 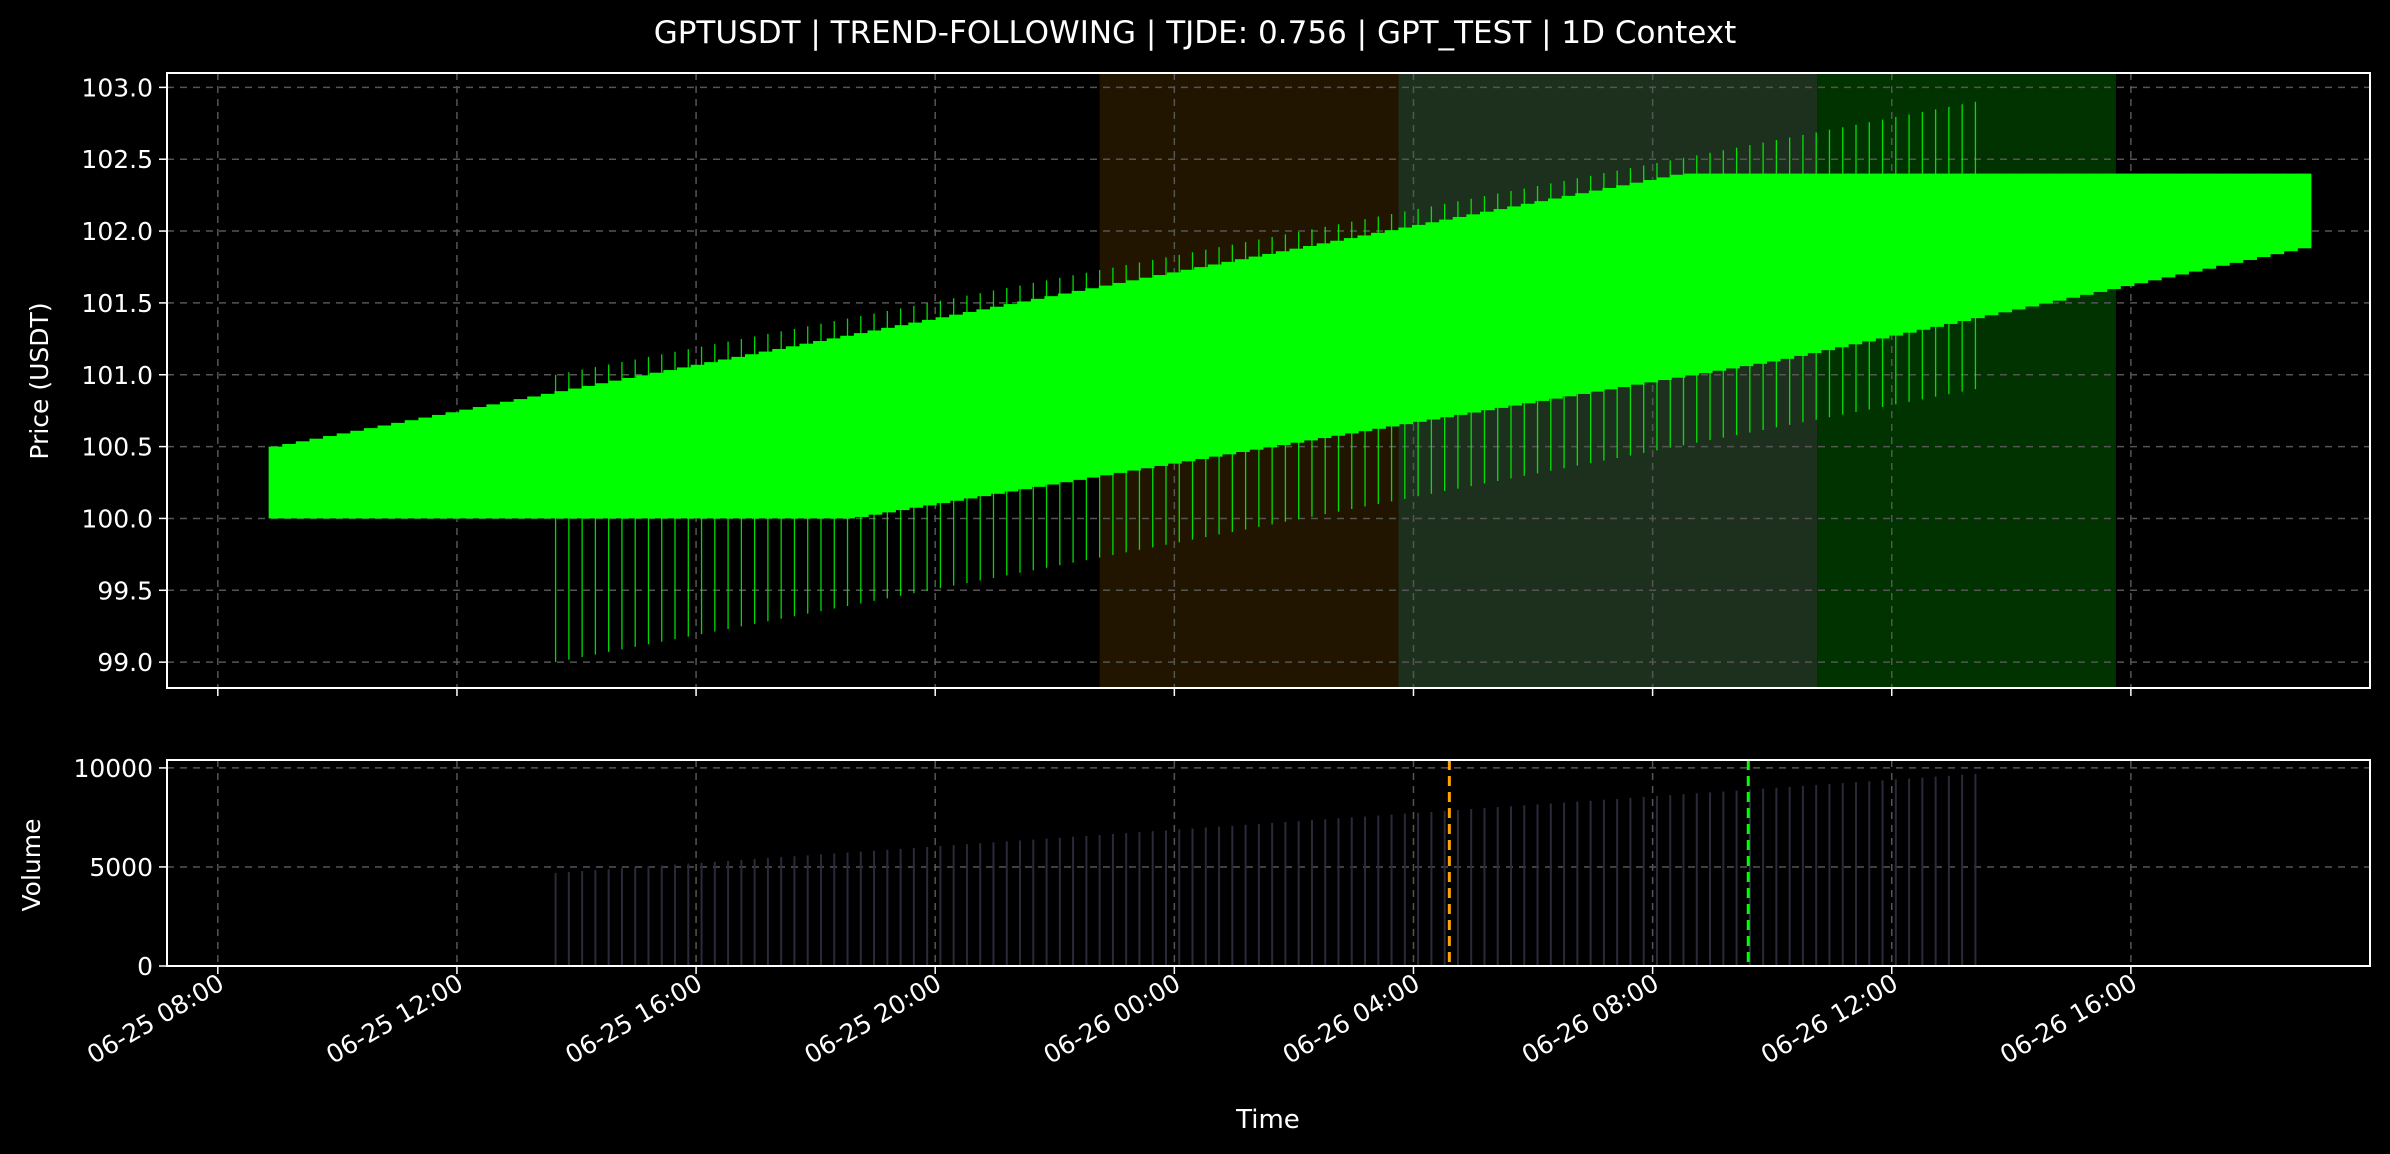 What do you see at coordinates (125, 590) in the screenshot?
I see `price-ytick-label-1: 99.5` at bounding box center [125, 590].